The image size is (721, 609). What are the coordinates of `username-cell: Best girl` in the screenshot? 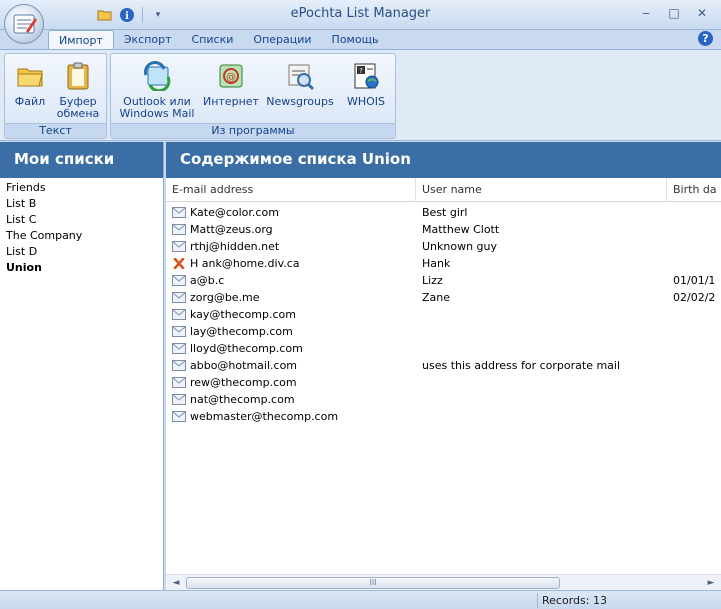 It's located at (541, 212).